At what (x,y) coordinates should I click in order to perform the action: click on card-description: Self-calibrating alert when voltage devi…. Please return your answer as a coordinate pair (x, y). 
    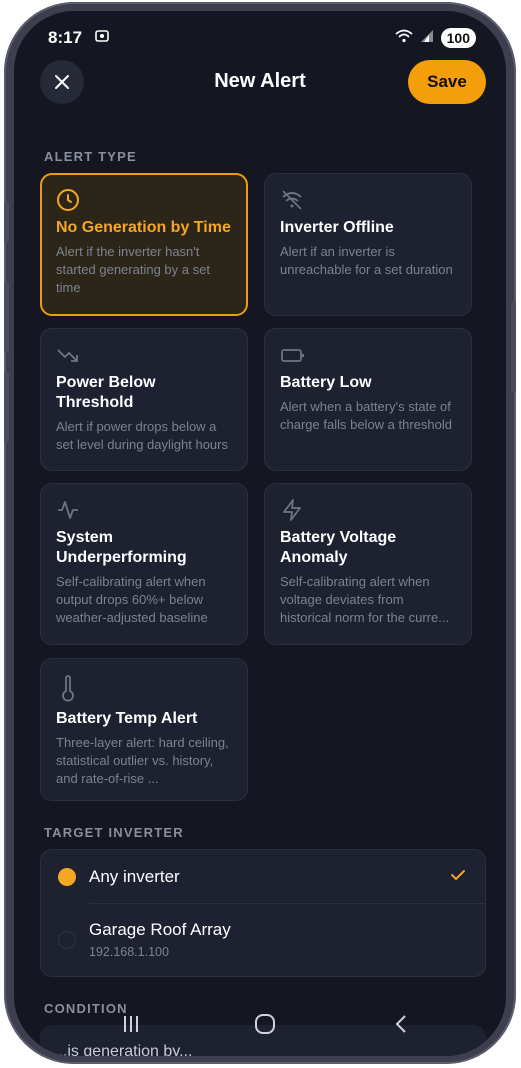
    Looking at the image, I should click on (368, 600).